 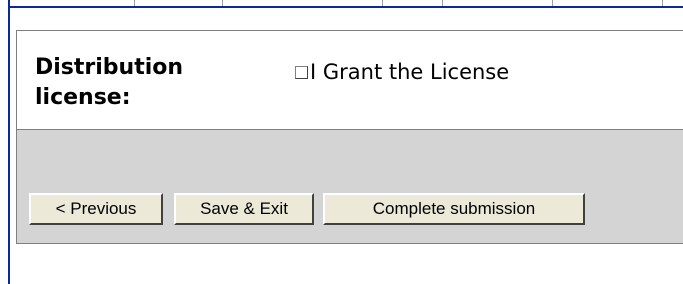 I want to click on distribution-license-label: Distribution license:, so click(x=109, y=82).